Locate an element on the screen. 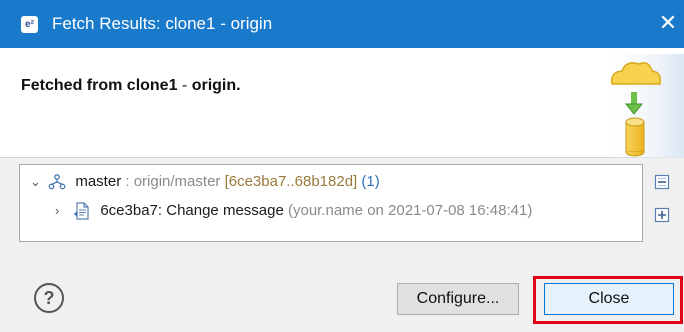  commit-title: 6ce3ba7: Change message is located at coordinates (192, 210).